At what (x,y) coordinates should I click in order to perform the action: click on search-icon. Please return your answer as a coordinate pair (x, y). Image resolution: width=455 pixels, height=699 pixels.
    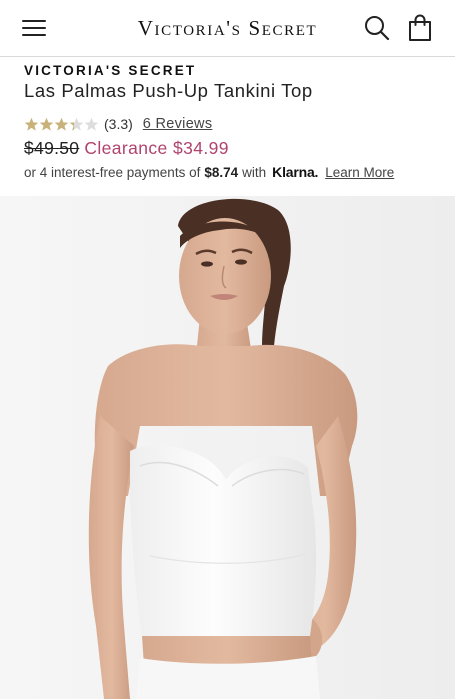
    Looking at the image, I should click on (377, 28).